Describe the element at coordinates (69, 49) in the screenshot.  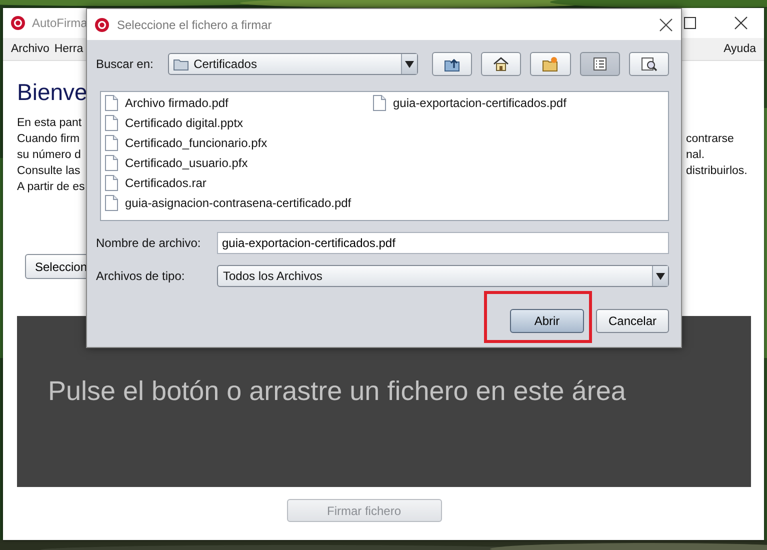
I see `menu-item: Herra` at that location.